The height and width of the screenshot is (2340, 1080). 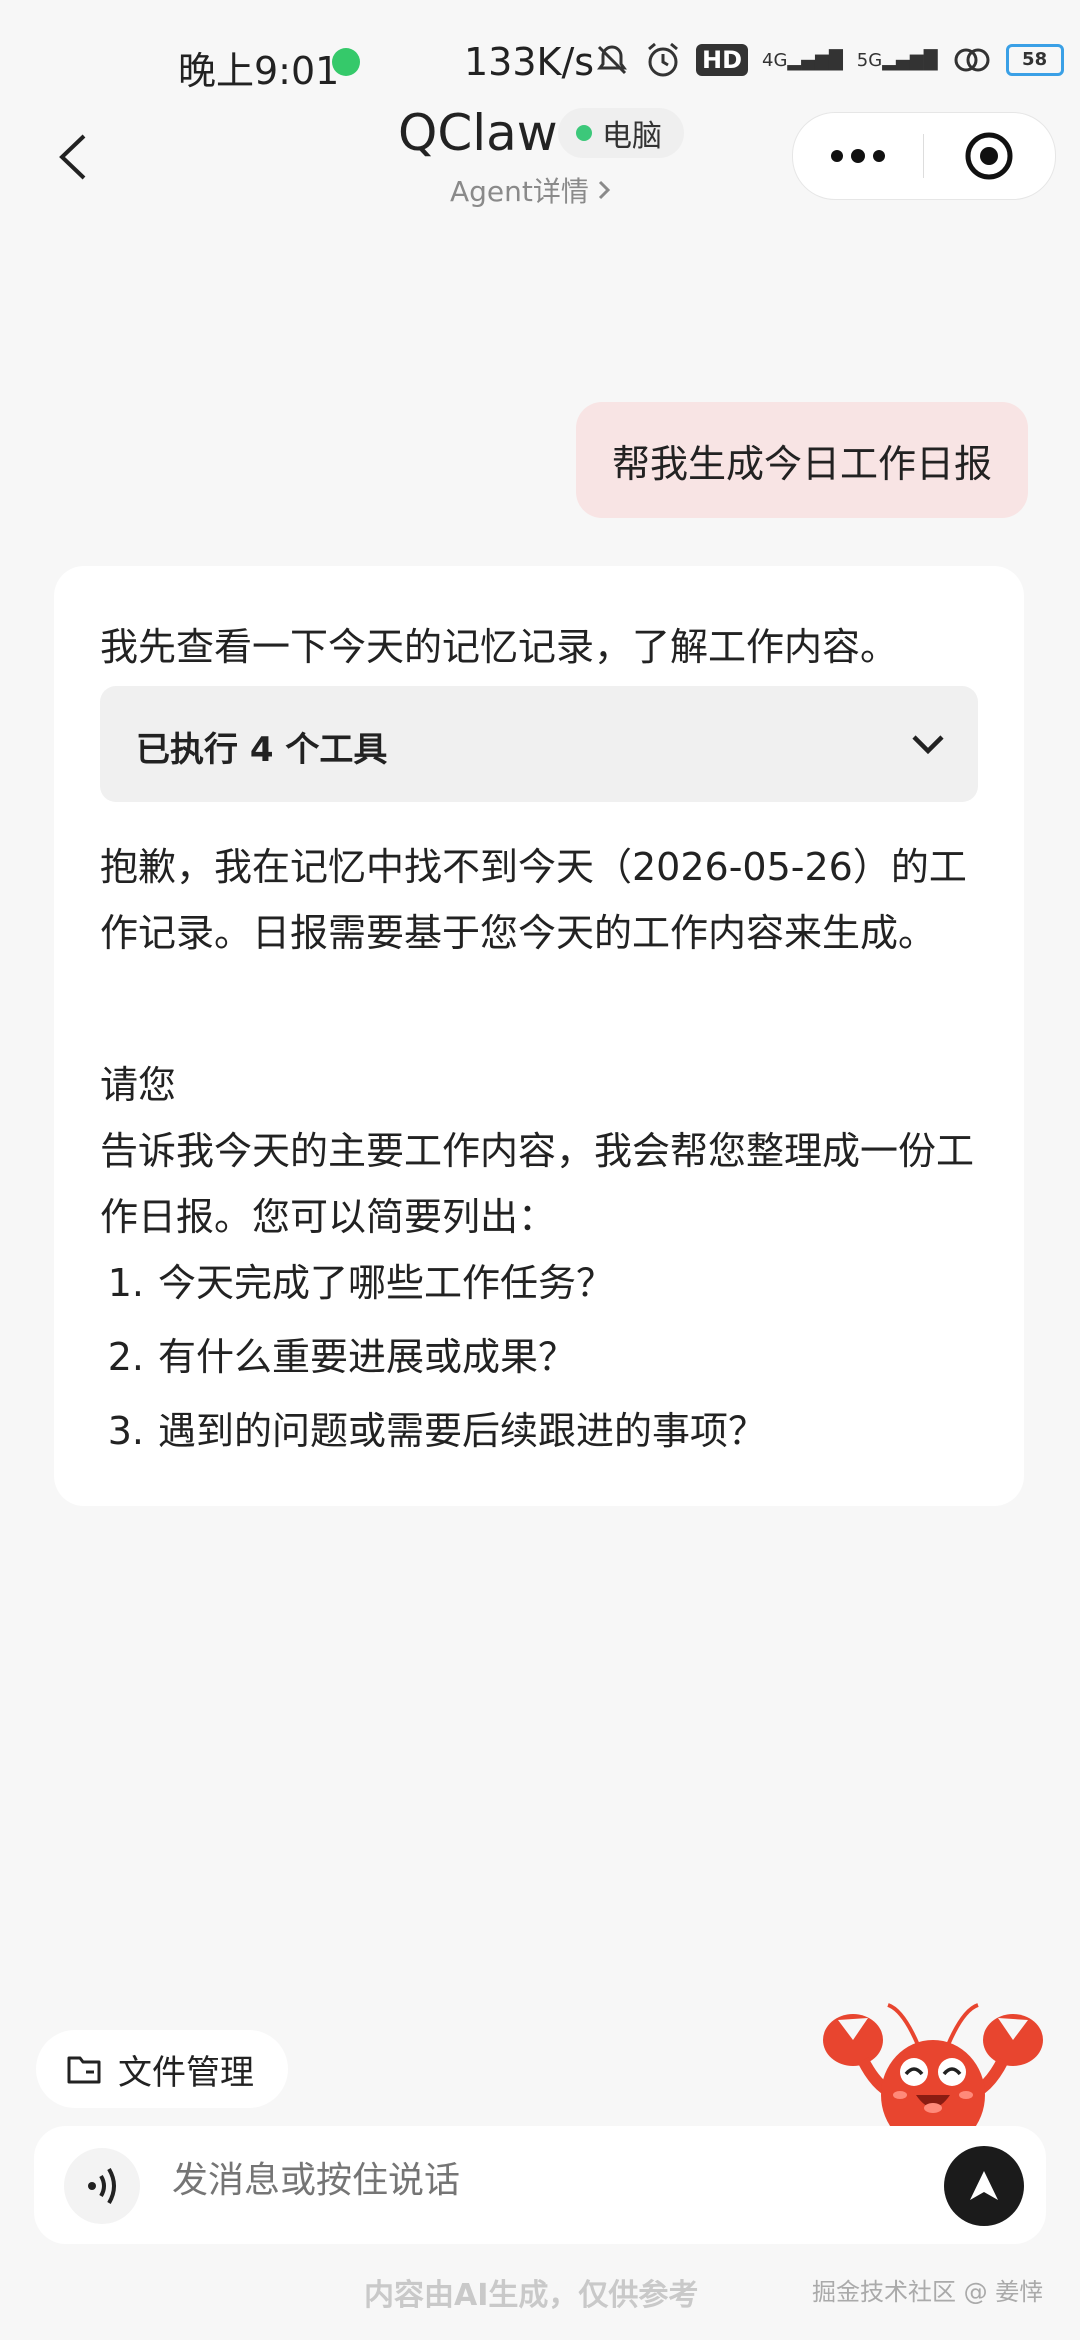 I want to click on chevron-left-icon, so click(x=72, y=157).